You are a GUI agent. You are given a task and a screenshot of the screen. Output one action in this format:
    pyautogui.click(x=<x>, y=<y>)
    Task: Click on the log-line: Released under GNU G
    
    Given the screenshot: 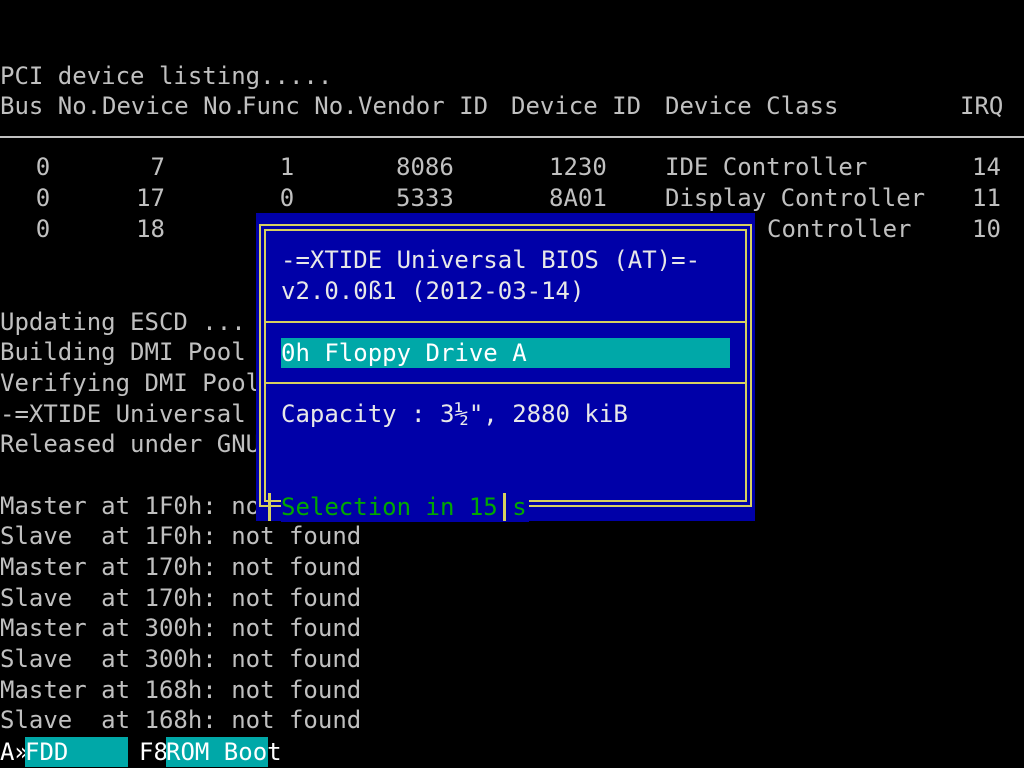 What is the action you would take?
    pyautogui.click(x=144, y=444)
    